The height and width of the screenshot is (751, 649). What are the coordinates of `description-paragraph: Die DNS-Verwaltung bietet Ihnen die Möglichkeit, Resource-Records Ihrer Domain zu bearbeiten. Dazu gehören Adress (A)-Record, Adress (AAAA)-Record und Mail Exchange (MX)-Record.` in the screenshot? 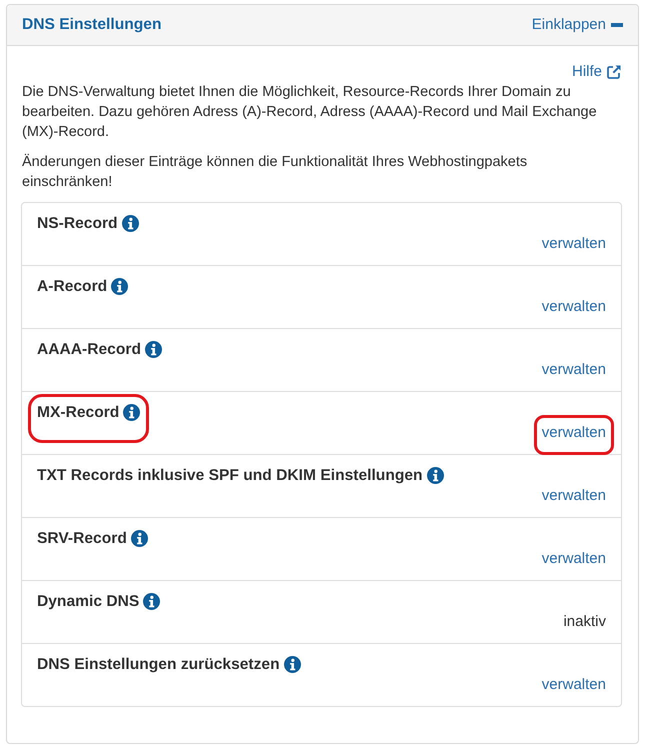 It's located at (310, 112).